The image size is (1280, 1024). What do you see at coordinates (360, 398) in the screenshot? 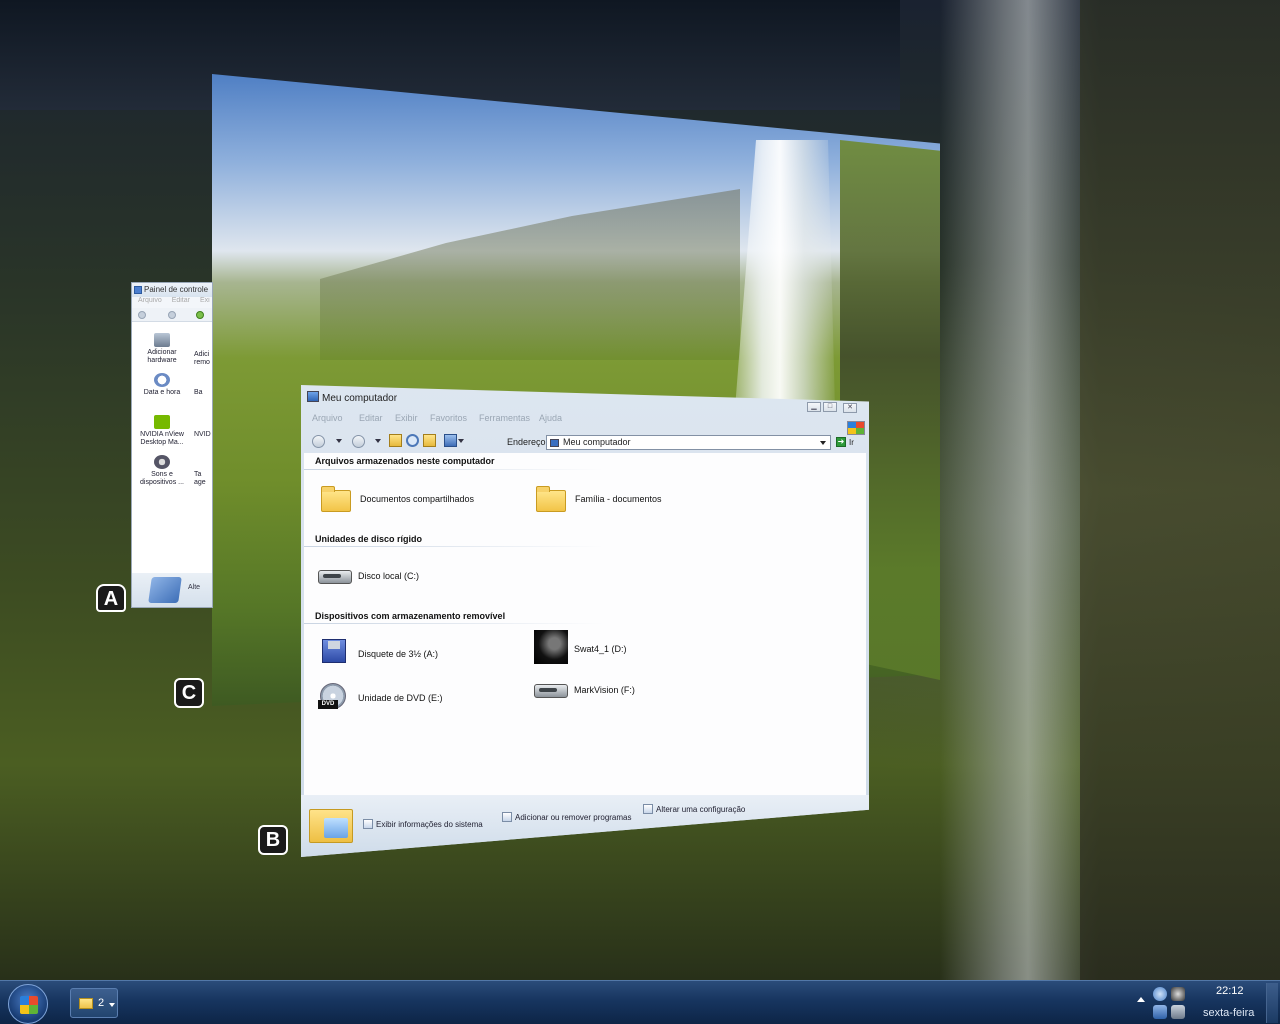
I see `window-title: Meu computador` at bounding box center [360, 398].